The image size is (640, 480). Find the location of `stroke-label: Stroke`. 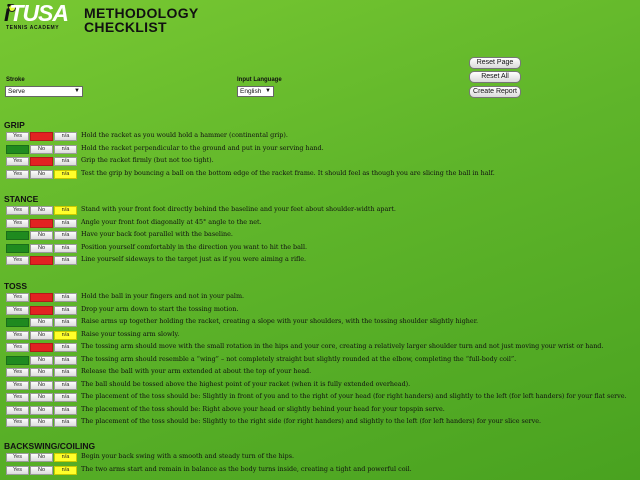

stroke-label: Stroke is located at coordinates (15, 80).